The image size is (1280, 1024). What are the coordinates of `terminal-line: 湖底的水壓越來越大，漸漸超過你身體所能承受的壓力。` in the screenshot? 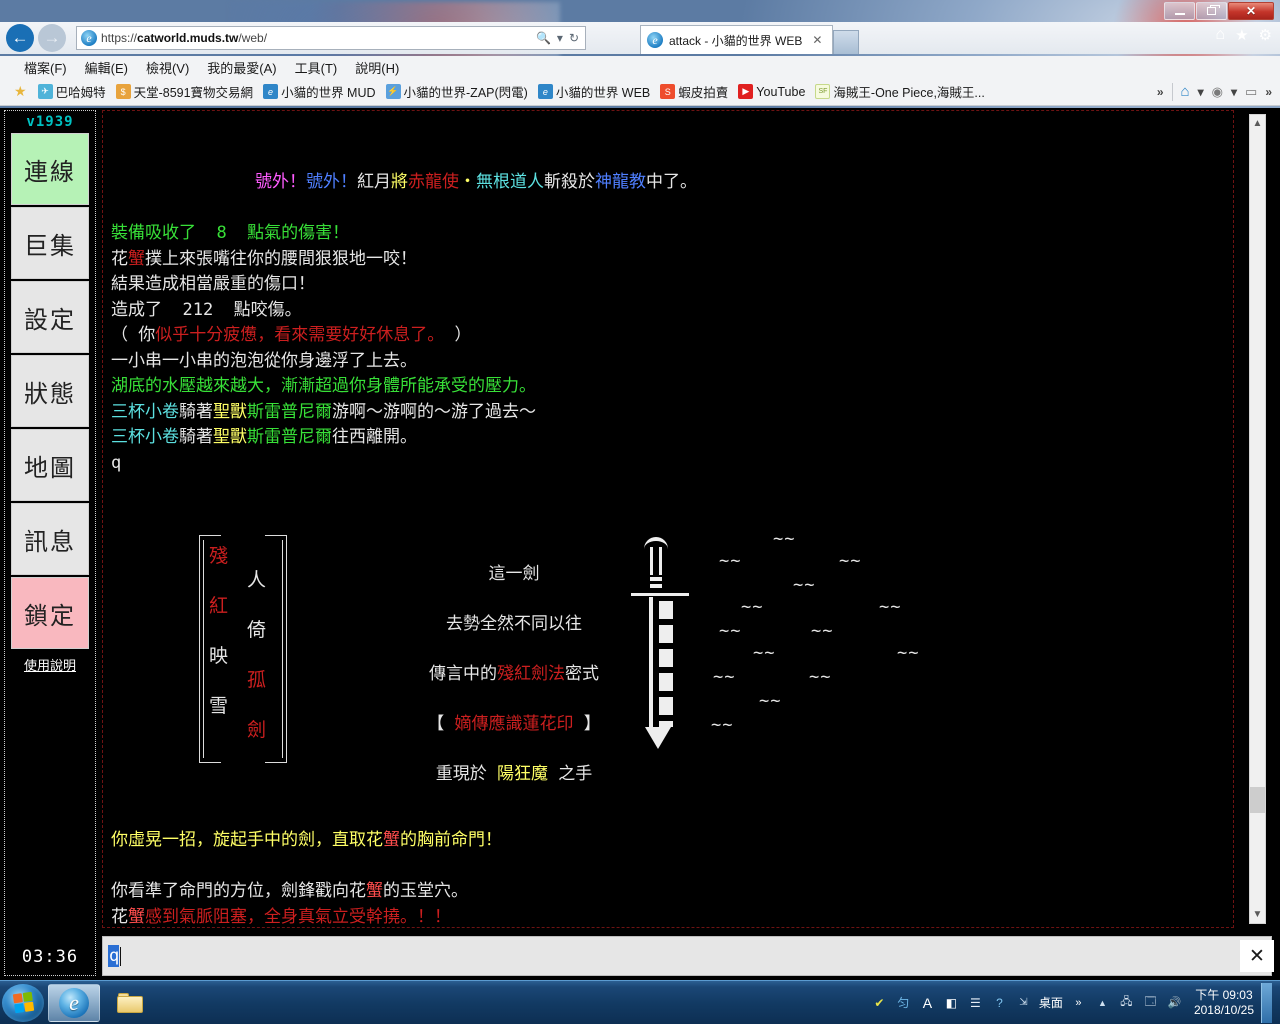 It's located at (667, 387).